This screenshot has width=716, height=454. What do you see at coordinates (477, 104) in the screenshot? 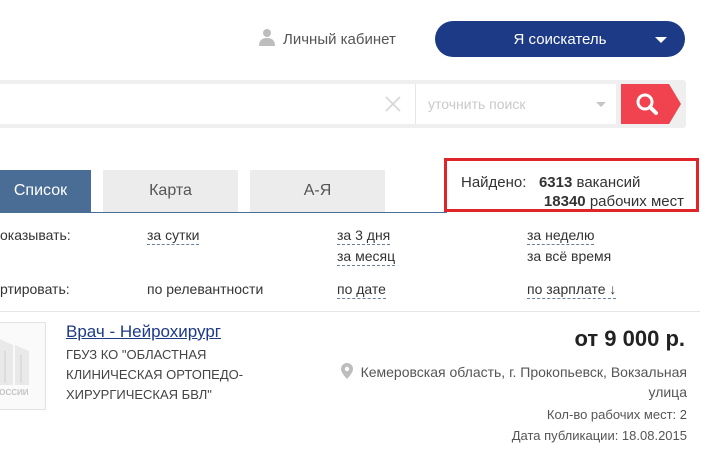
I see `refine-search-placeholder: уточнить поиск` at bounding box center [477, 104].